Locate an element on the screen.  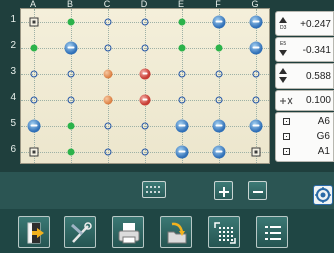
zoom-in-button is located at coordinates (223, 190).